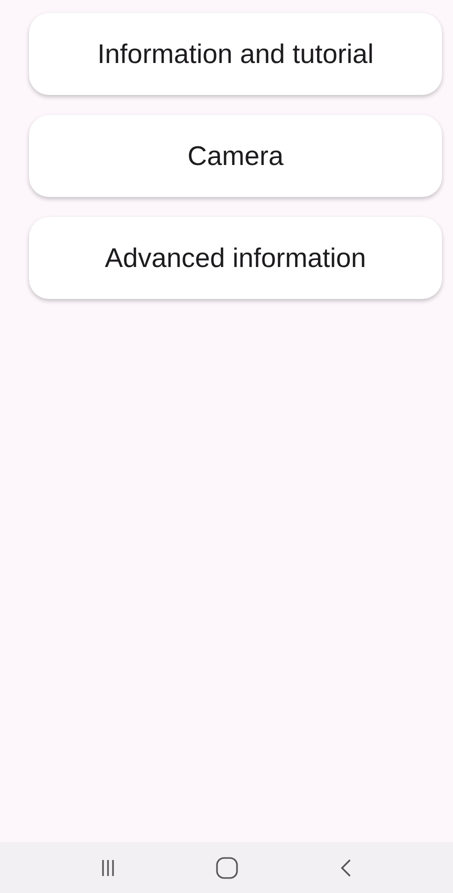  I want to click on home-icon, so click(227, 867).